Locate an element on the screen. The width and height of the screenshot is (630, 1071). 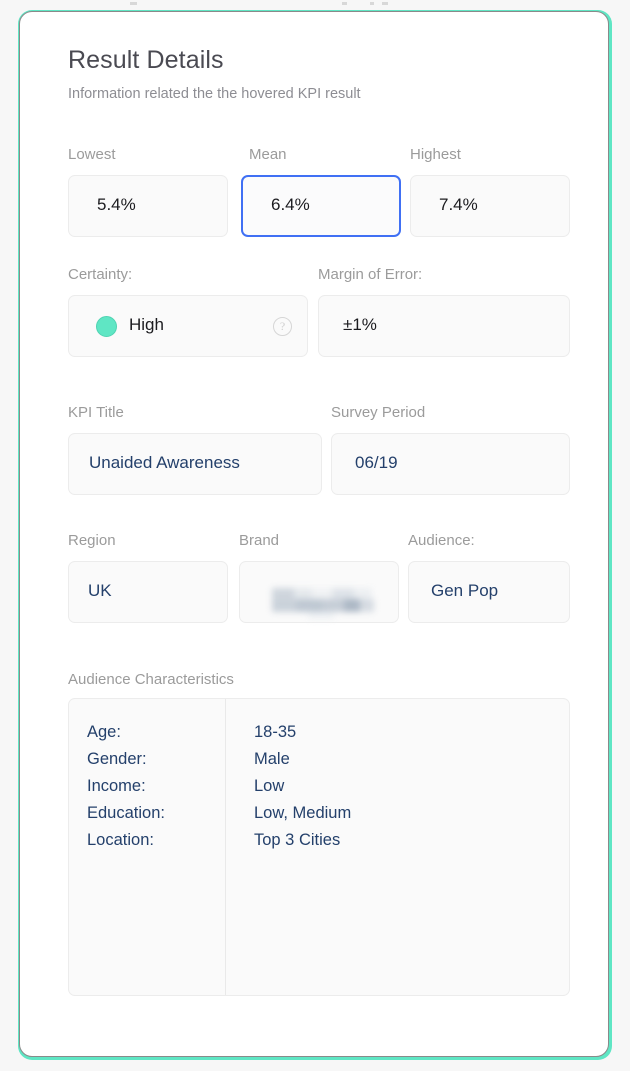
characteristic-value: Low is located at coordinates (269, 786).